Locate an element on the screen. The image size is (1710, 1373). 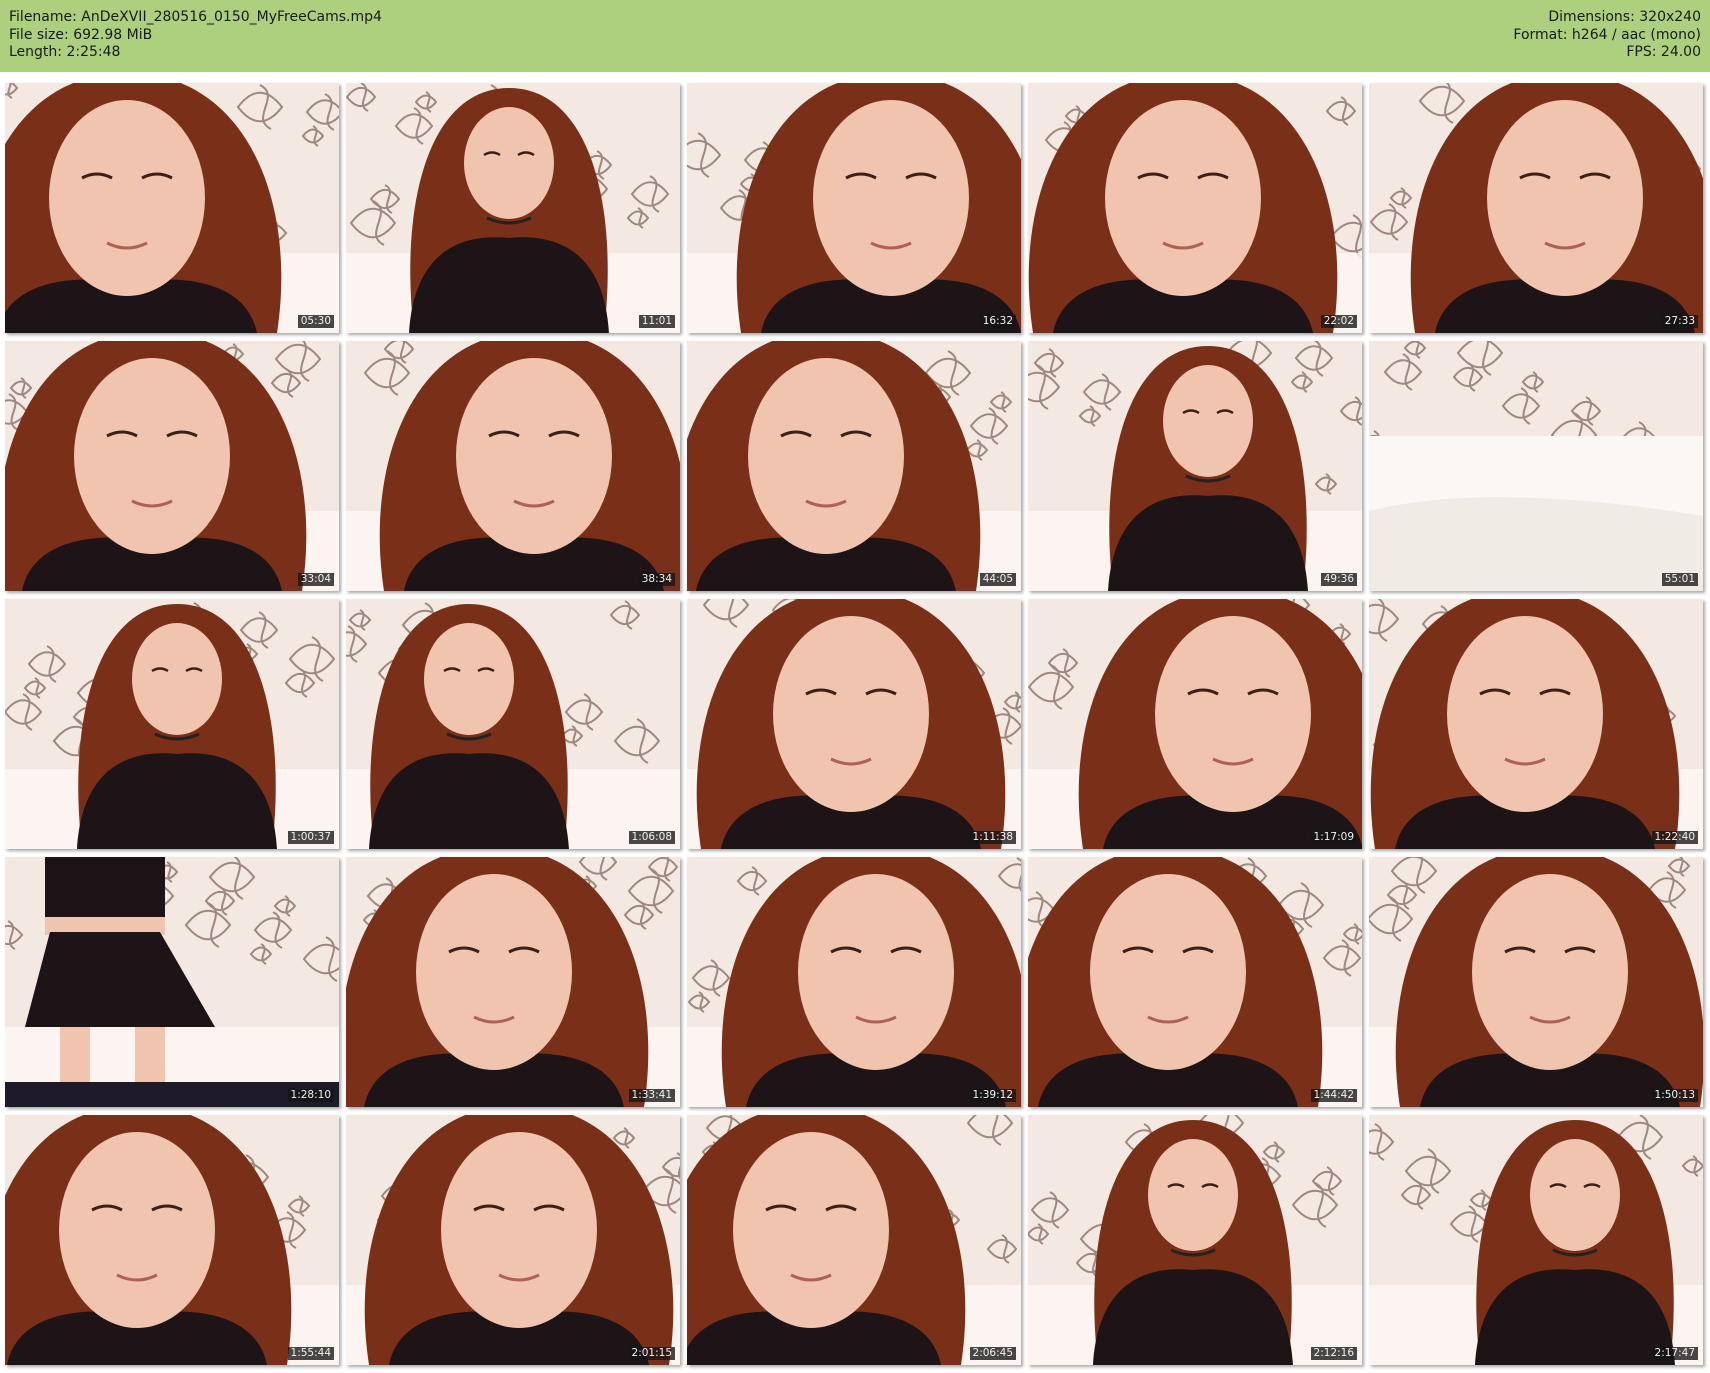
thumbnail-timestamp: 33:04 is located at coordinates (315, 579).